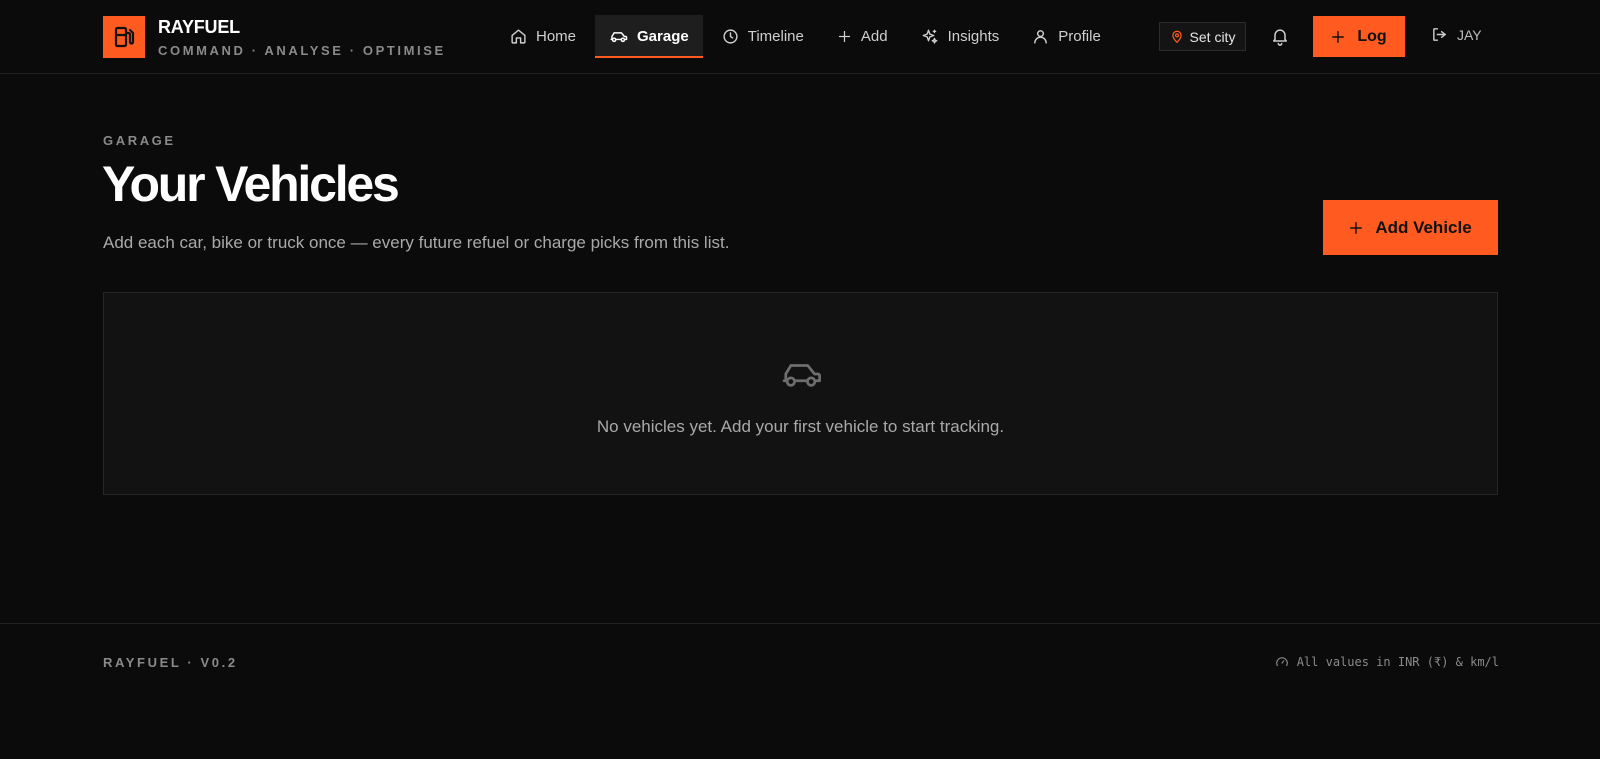 This screenshot has height=759, width=1600. Describe the element at coordinates (1041, 37) in the screenshot. I see `user-icon` at that location.